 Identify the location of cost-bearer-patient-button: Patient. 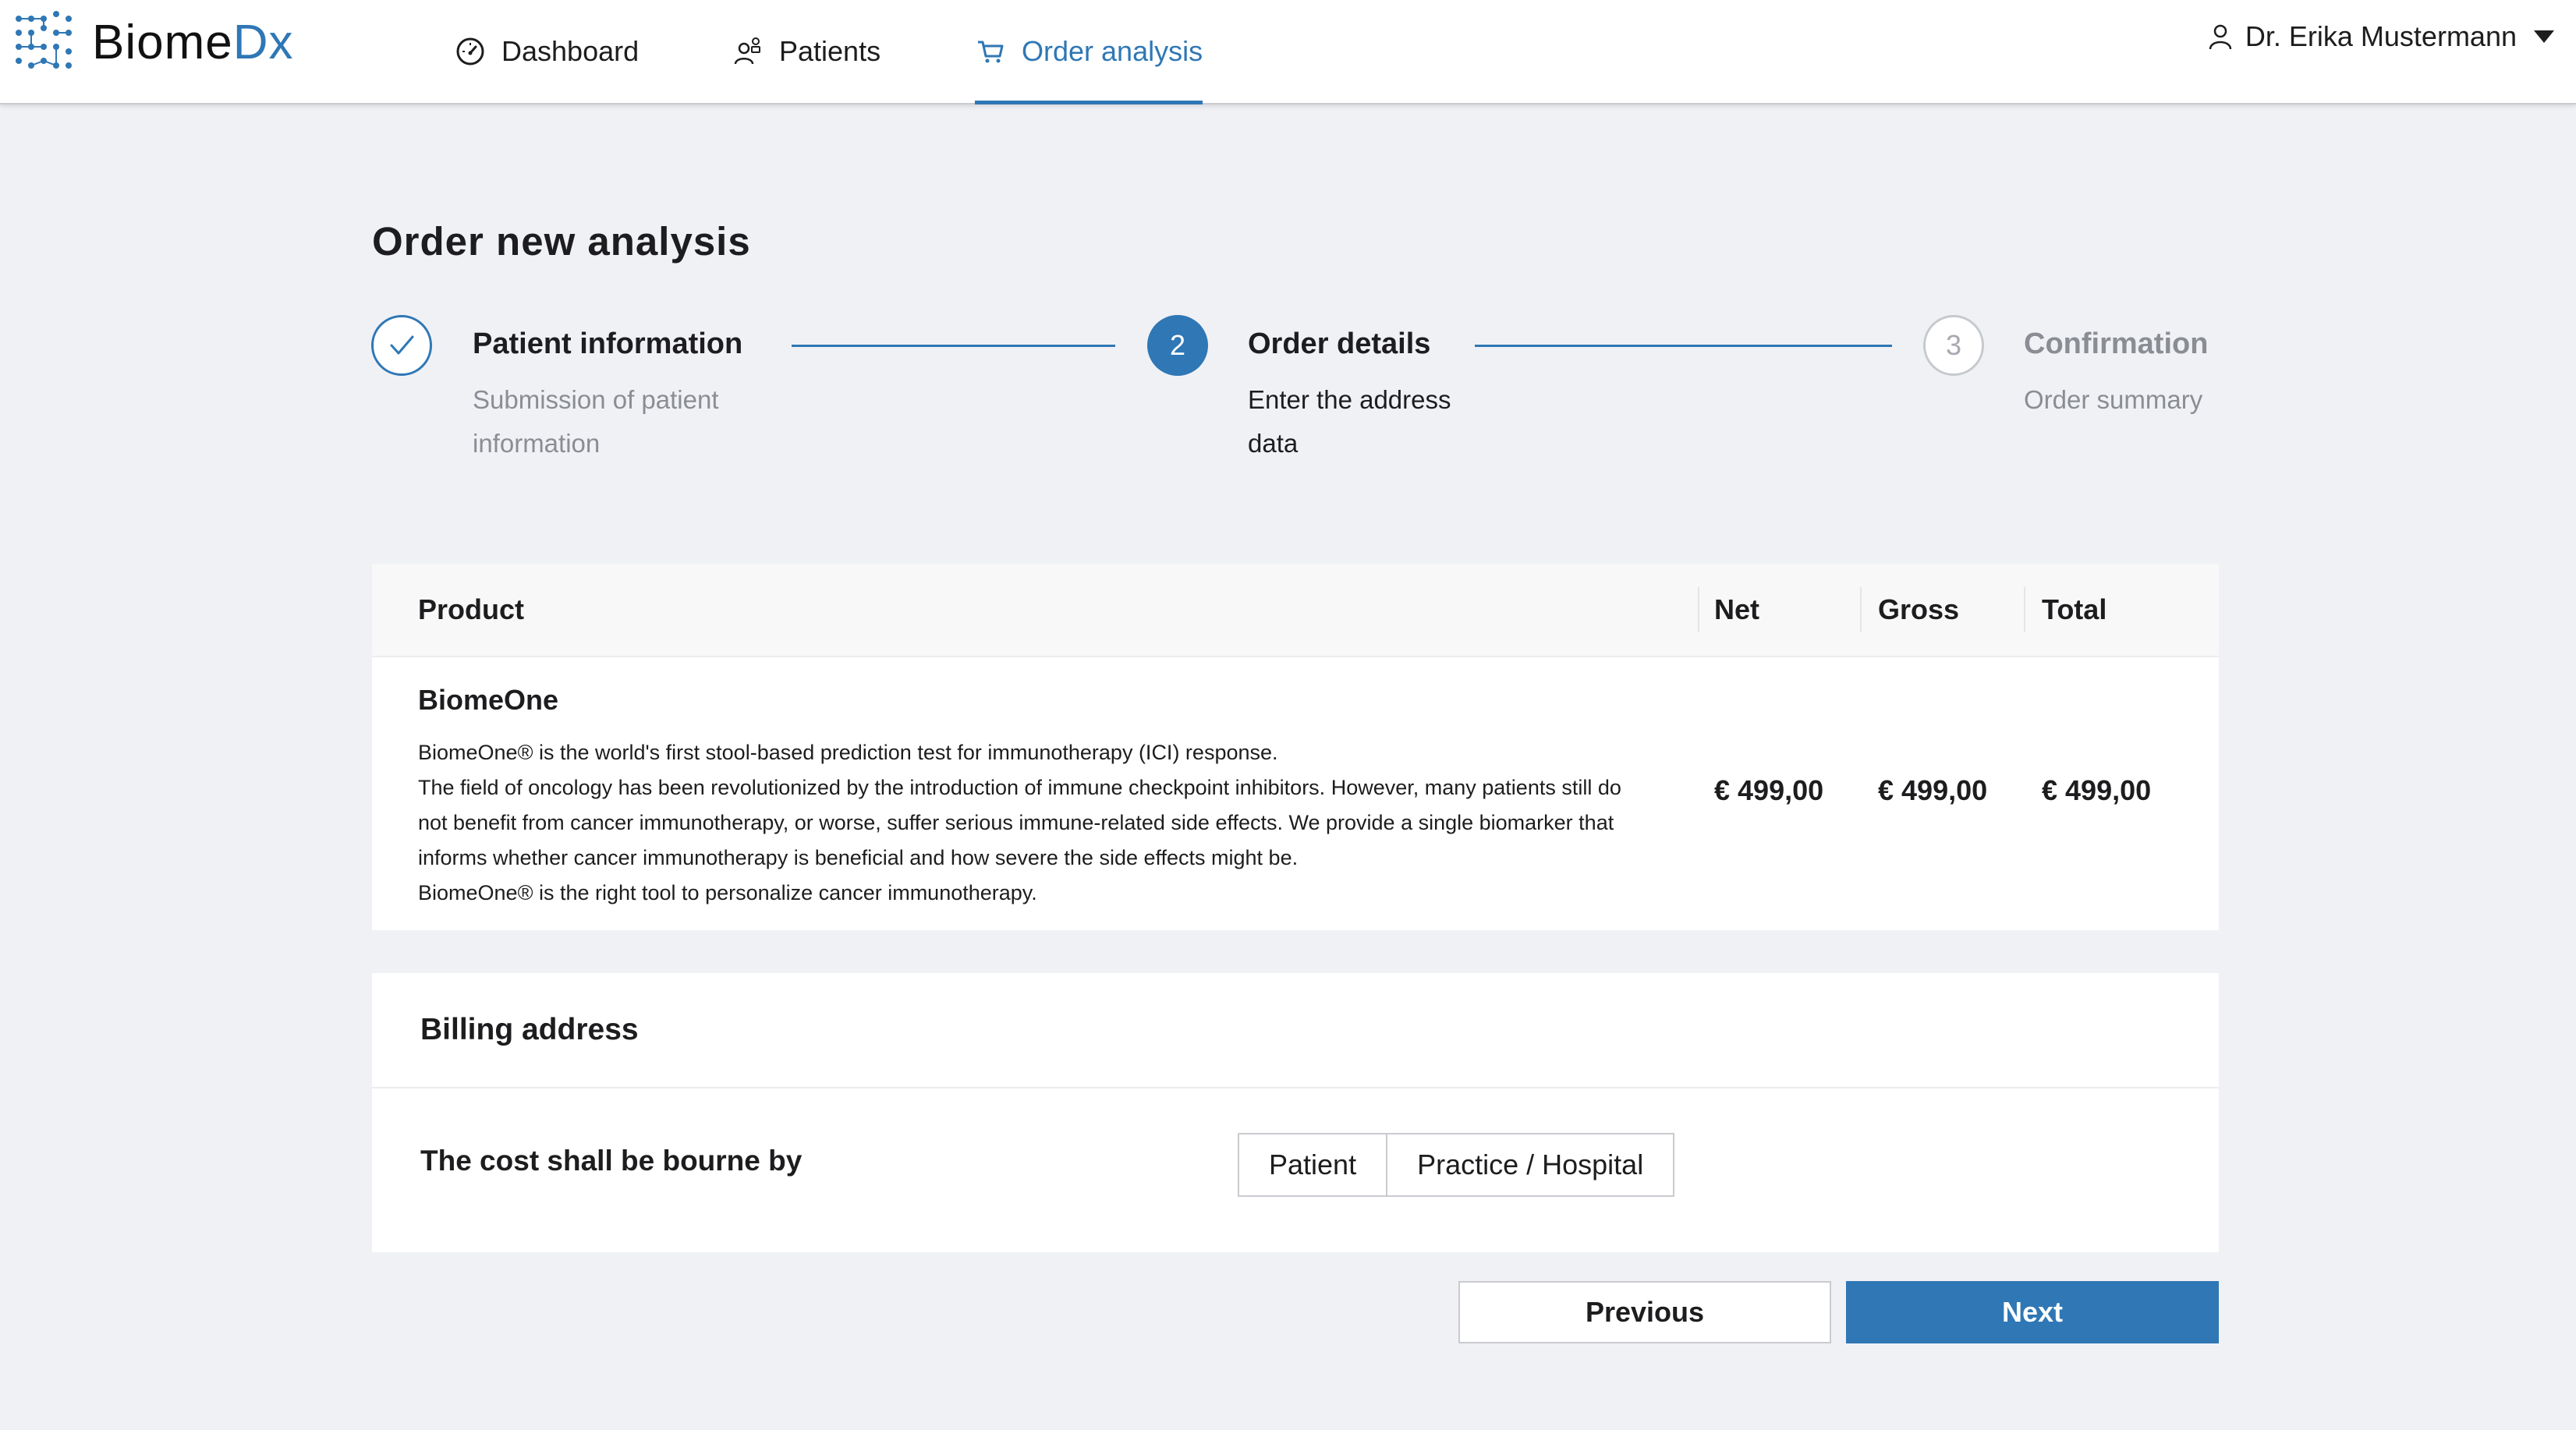
(1312, 1164).